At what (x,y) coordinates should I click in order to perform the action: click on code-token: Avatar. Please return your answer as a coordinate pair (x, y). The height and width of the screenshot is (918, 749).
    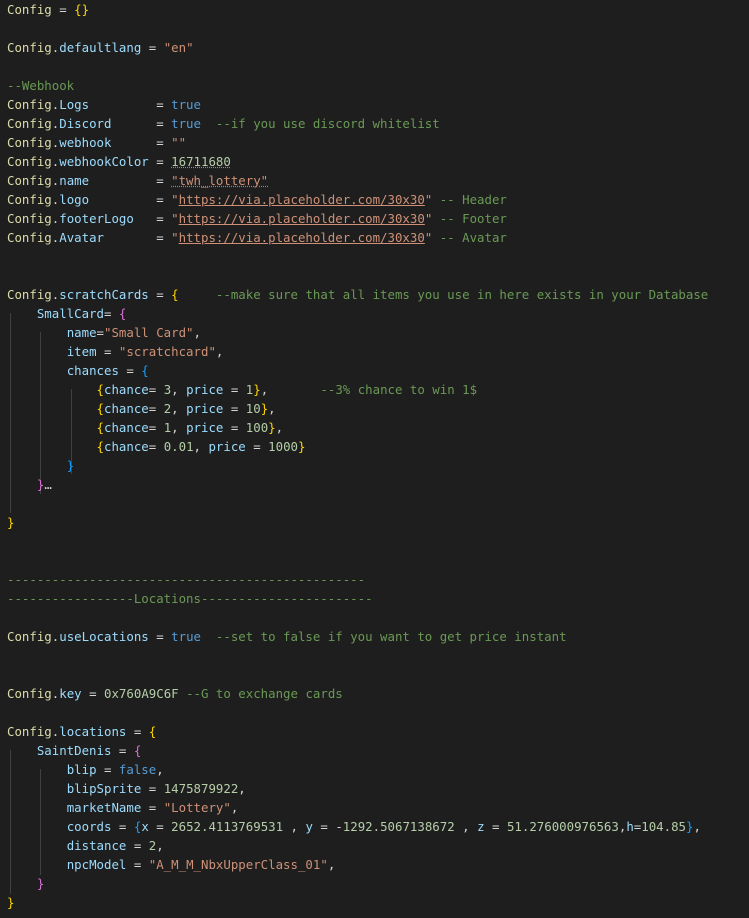
    Looking at the image, I should click on (81, 237).